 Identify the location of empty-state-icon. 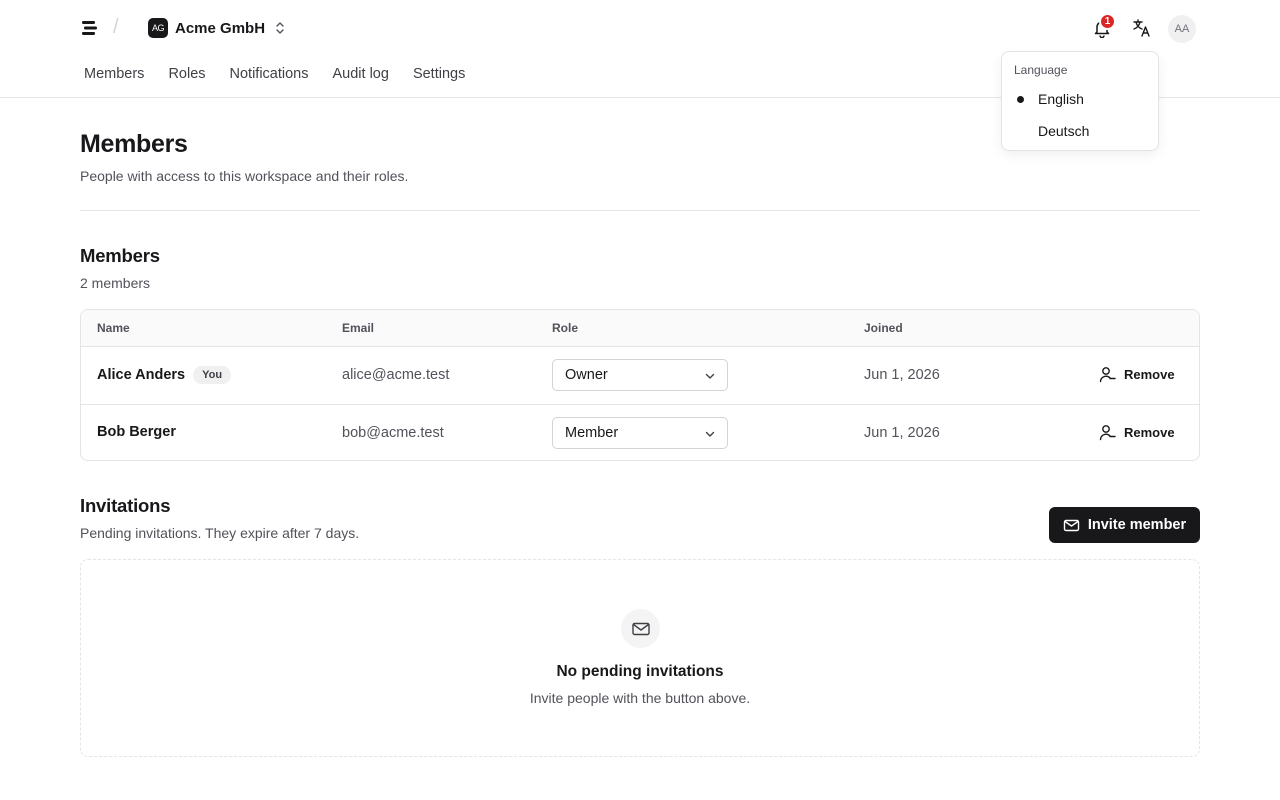
(640, 628).